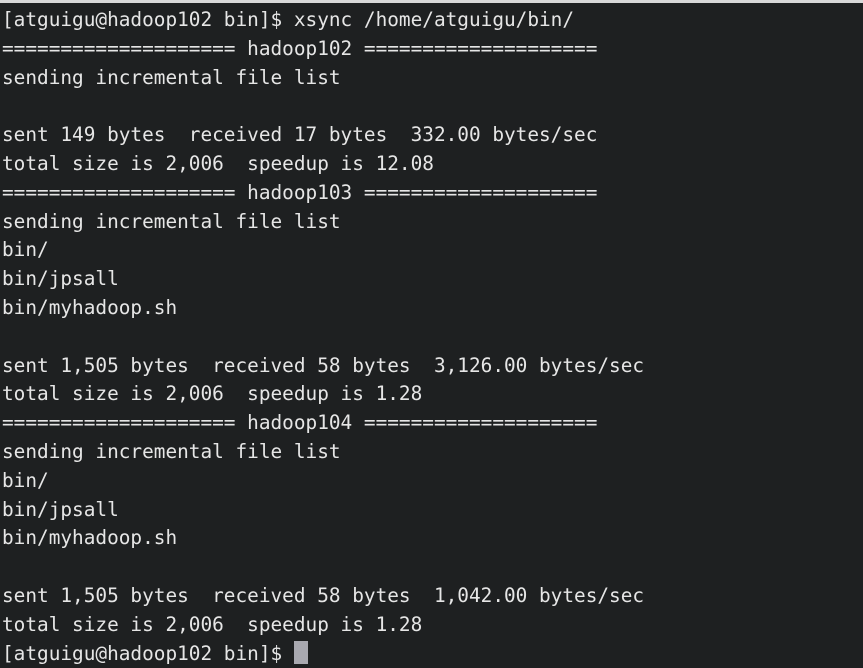  Describe the element at coordinates (171, 451) in the screenshot. I see `terminal-line-sending-list-hadoop104: sending incremental file list` at that location.